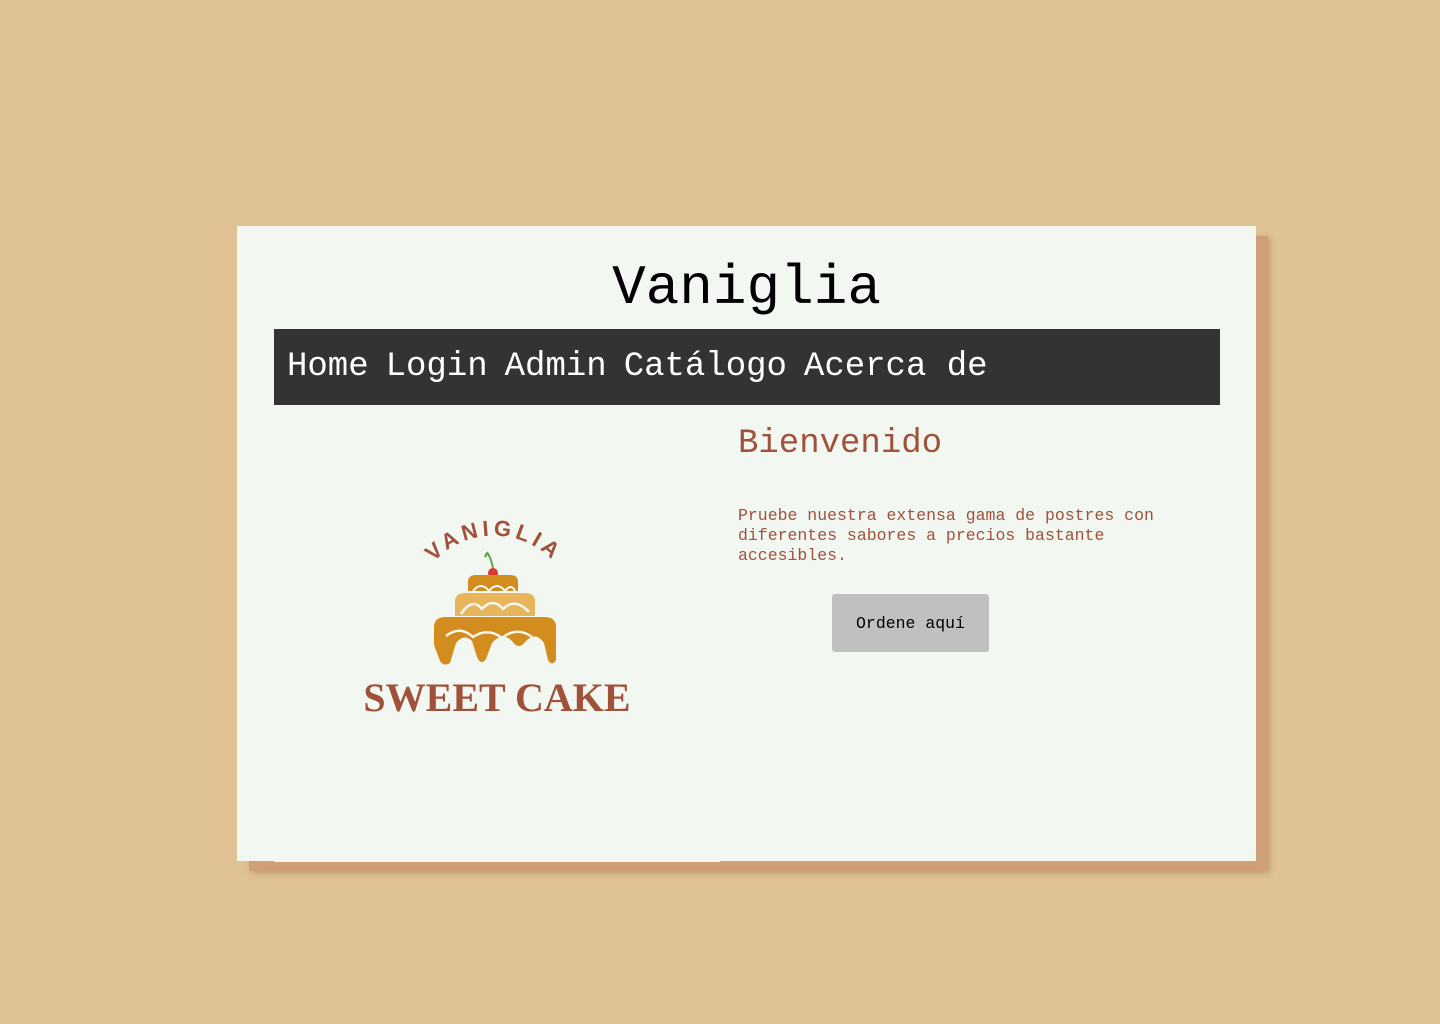 The width and height of the screenshot is (1440, 1024). What do you see at coordinates (896, 367) in the screenshot?
I see `nav-link-acerca-de: Acerca de` at bounding box center [896, 367].